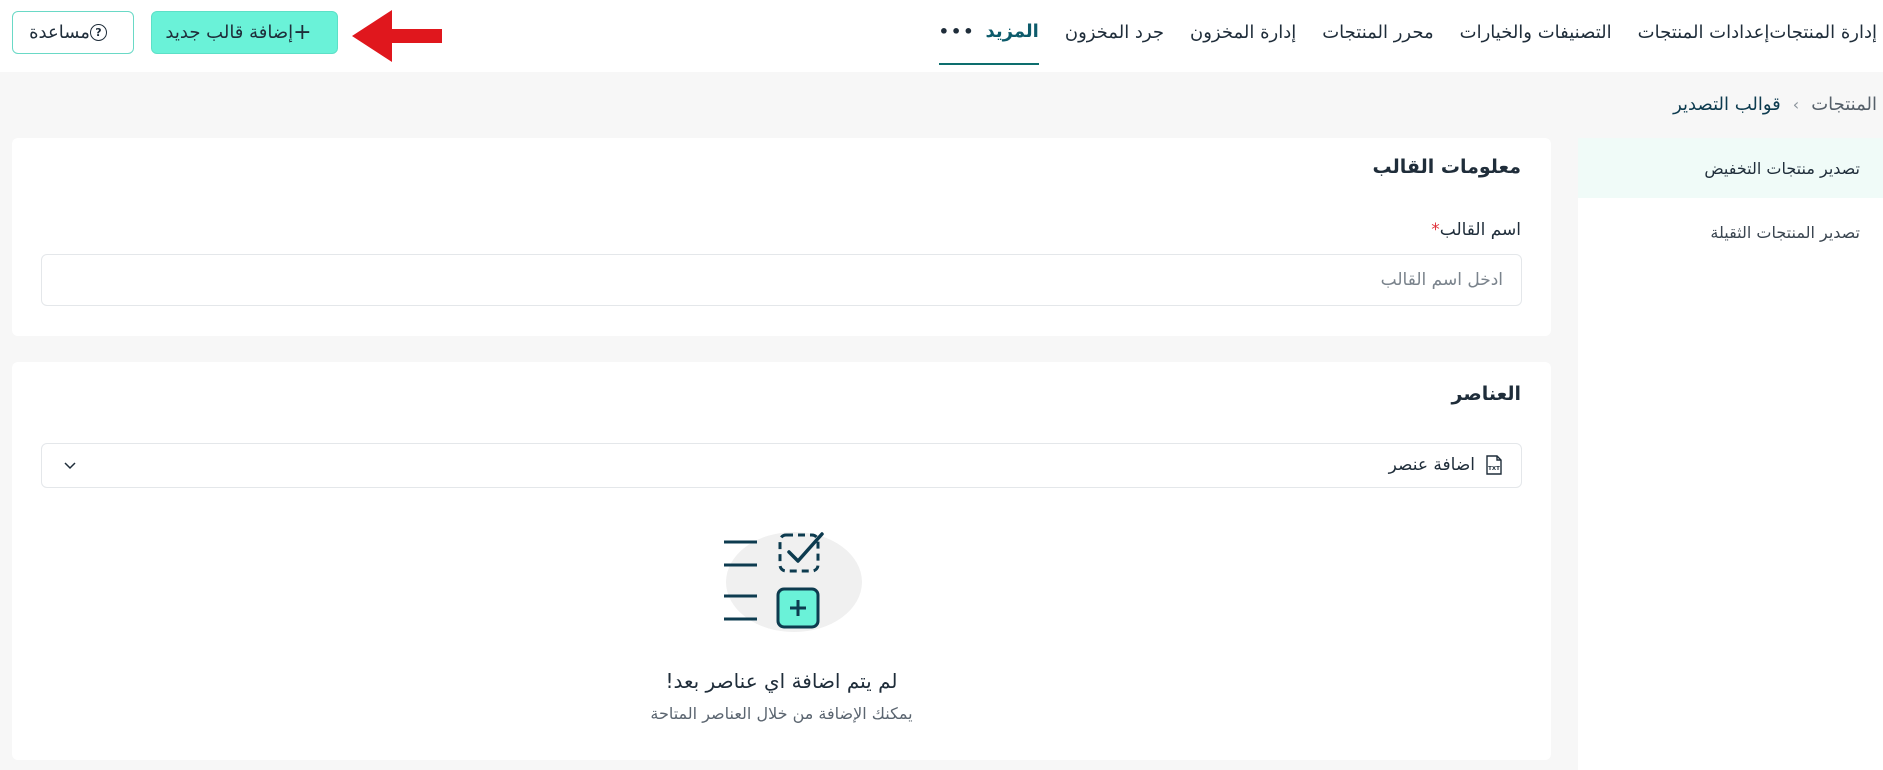 This screenshot has width=1883, height=770. Describe the element at coordinates (1243, 32) in the screenshot. I see `nav-item-inventory-management: إدارة المخزون` at that location.